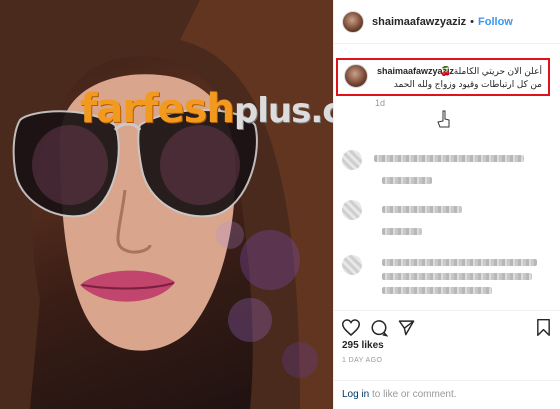 This screenshot has height=409, width=560. Describe the element at coordinates (413, 394) in the screenshot. I see `login-prompt-text: to like or comment.` at that location.